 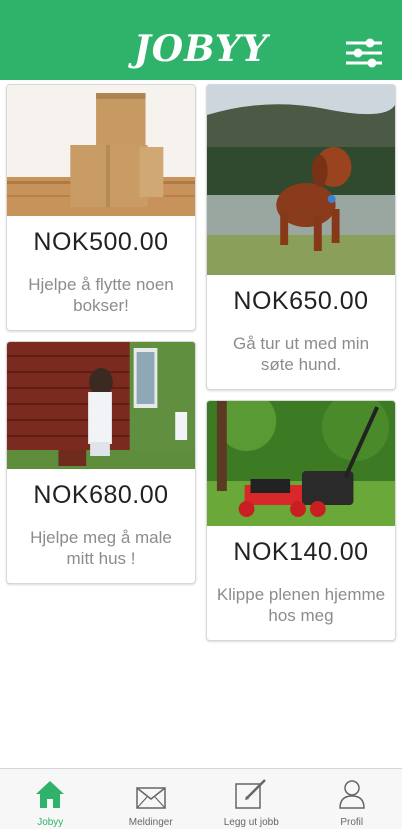 I want to click on user-icon, so click(x=351, y=794).